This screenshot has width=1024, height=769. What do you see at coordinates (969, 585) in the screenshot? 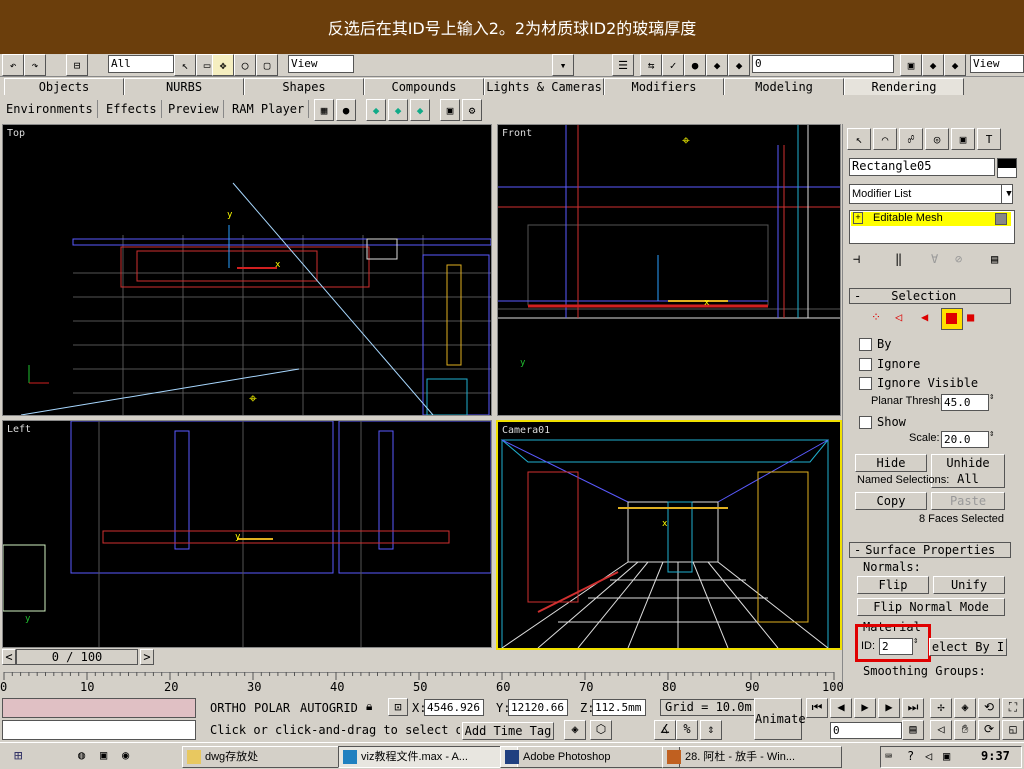
I see `unify-button: Unify` at bounding box center [969, 585].